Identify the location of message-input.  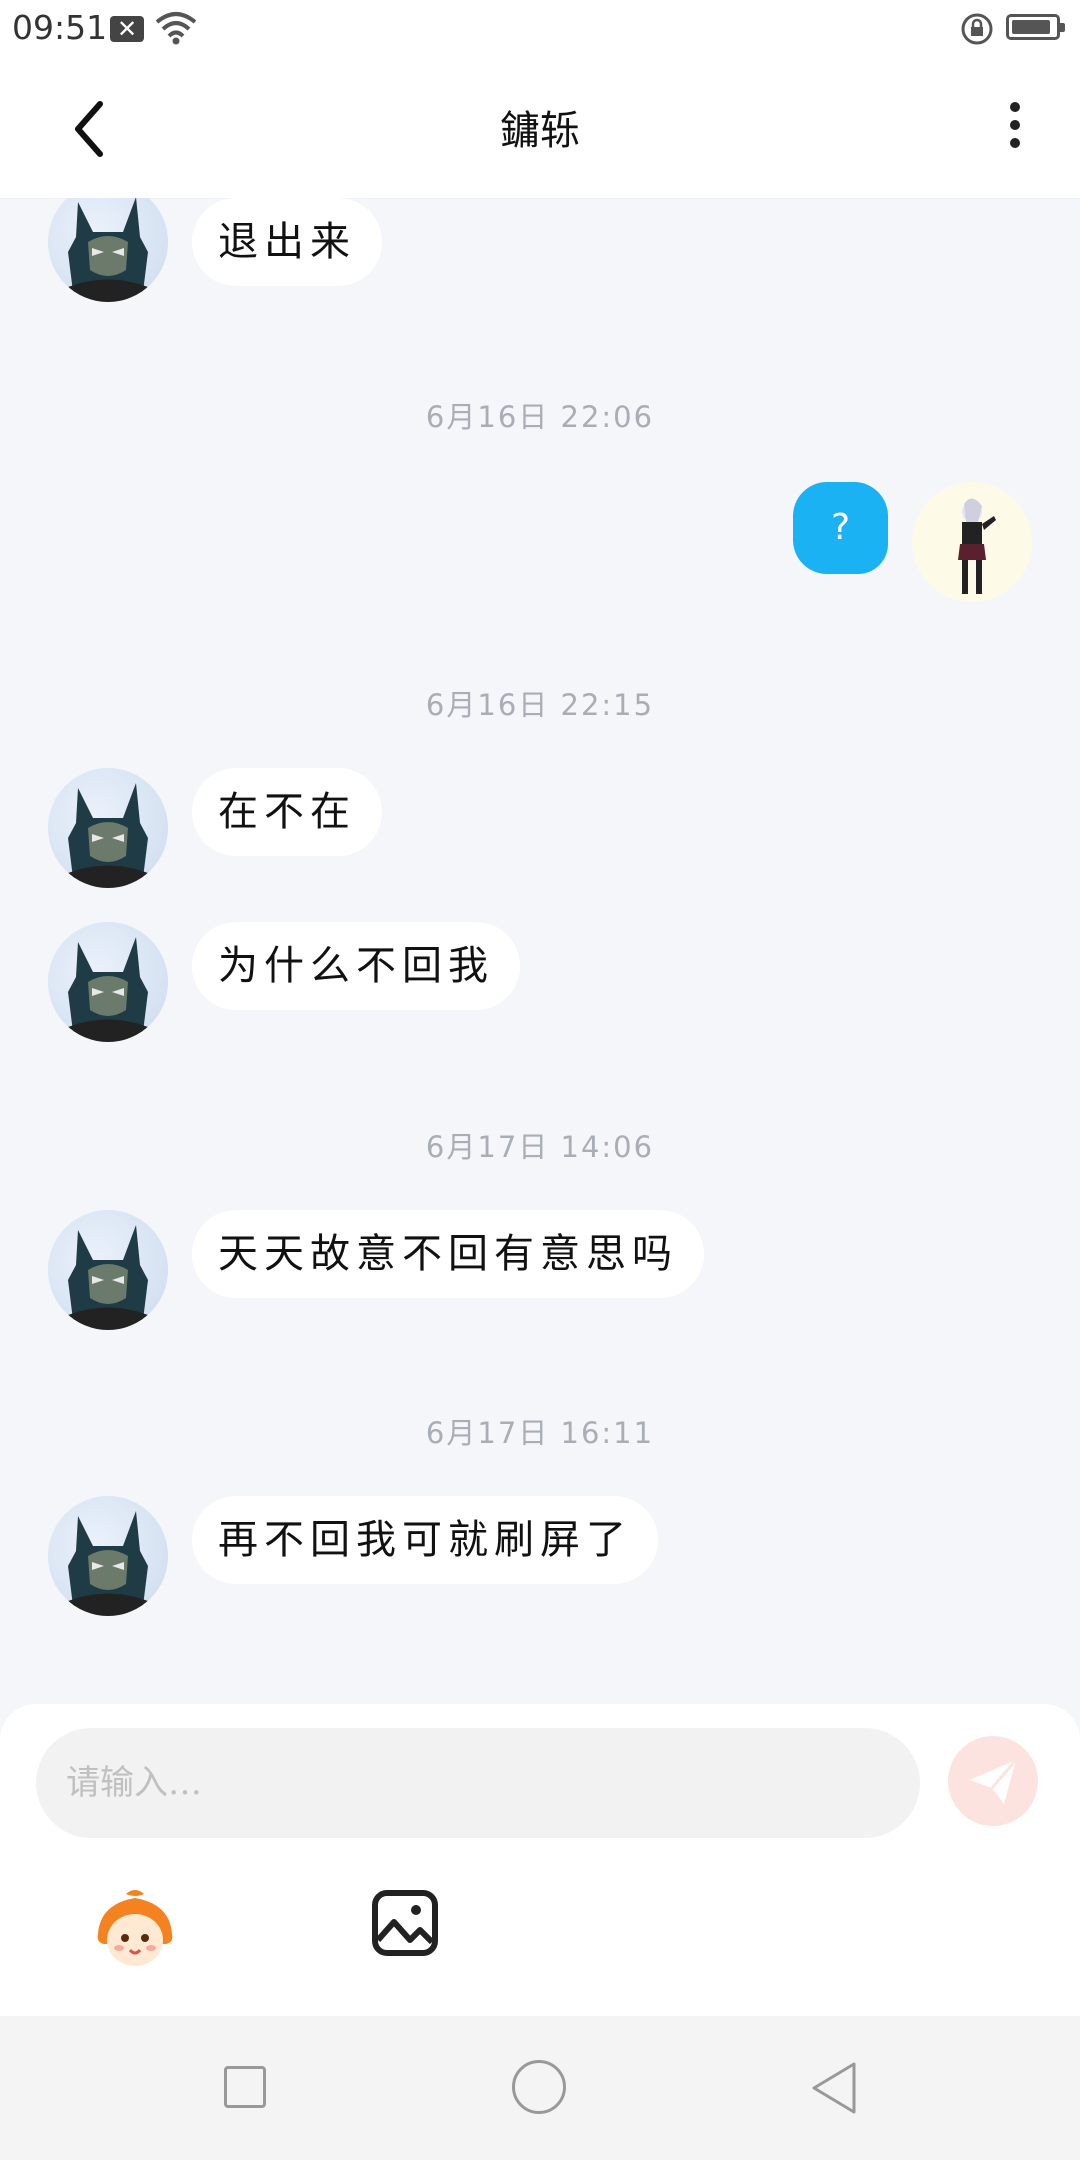
(478, 1783).